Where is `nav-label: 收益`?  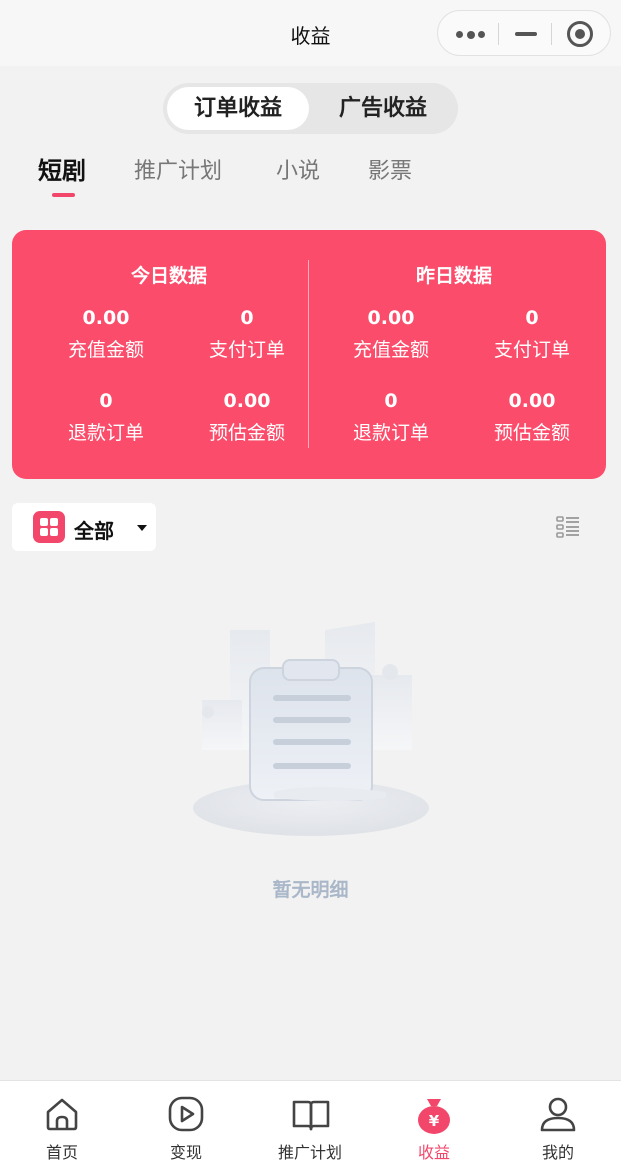
nav-label: 收益 is located at coordinates (433, 1152).